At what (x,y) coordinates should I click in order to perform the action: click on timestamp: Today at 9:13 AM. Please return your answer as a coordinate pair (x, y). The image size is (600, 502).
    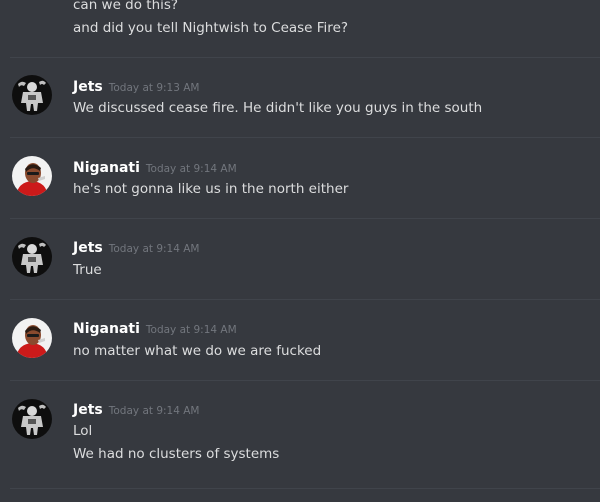
    Looking at the image, I should click on (154, 88).